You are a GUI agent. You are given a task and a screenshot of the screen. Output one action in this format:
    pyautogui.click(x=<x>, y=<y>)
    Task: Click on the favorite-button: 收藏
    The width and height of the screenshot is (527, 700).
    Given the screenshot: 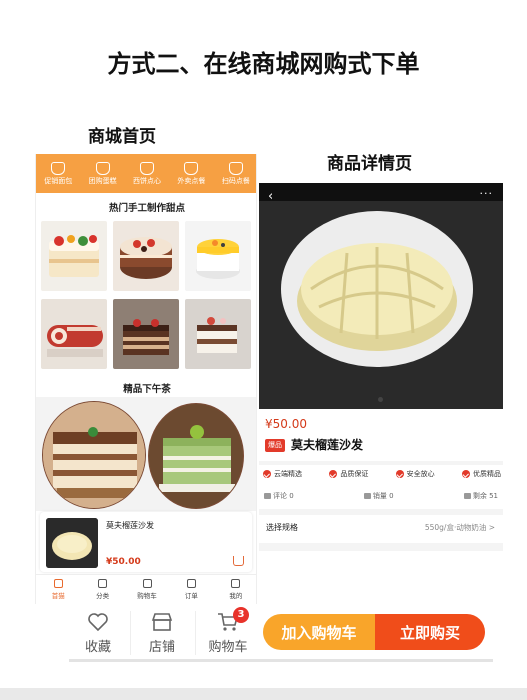 What is the action you would take?
    pyautogui.click(x=98, y=633)
    